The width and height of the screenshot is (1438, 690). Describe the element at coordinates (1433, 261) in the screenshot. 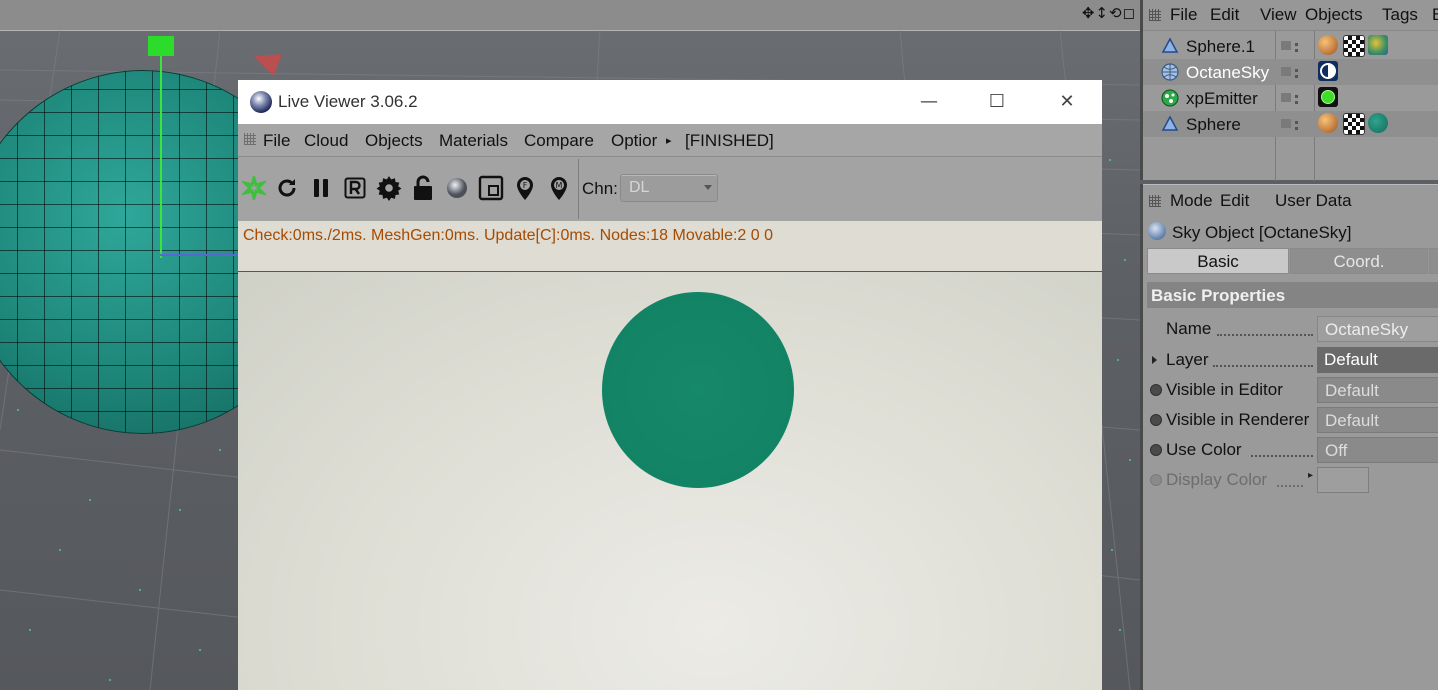

I see `tab-more` at that location.